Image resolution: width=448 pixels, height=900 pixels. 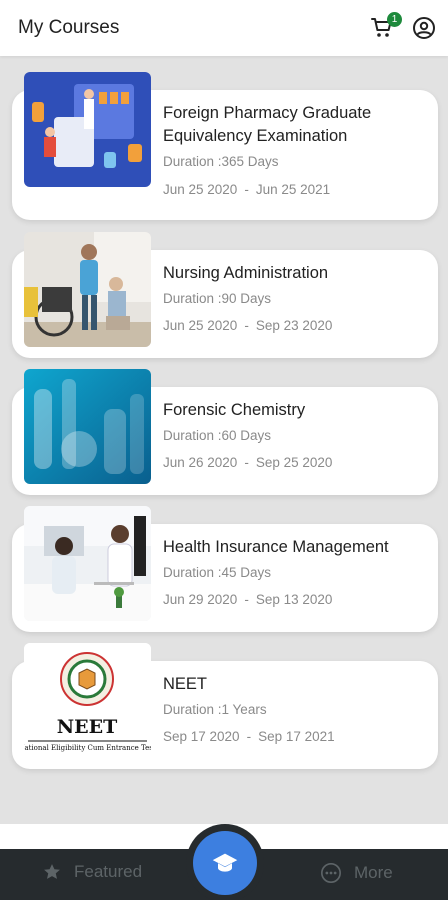 I want to click on course-dates: Jun 26 2020- Sep 25 2020, so click(x=293, y=462).